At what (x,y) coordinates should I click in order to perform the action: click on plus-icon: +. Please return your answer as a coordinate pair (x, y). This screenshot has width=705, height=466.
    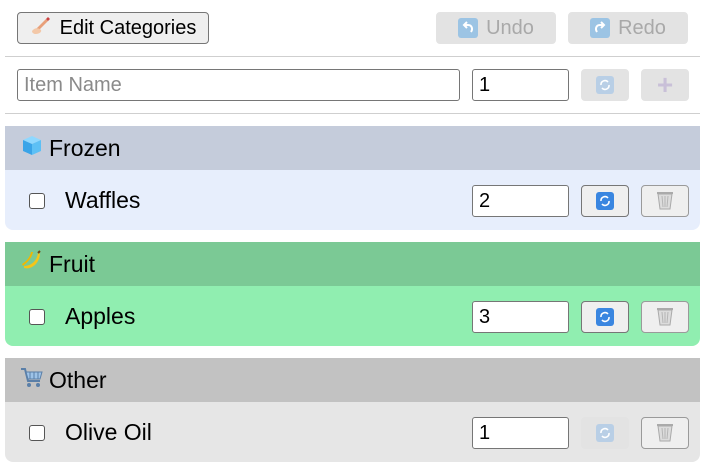
    Looking at the image, I should click on (665, 84).